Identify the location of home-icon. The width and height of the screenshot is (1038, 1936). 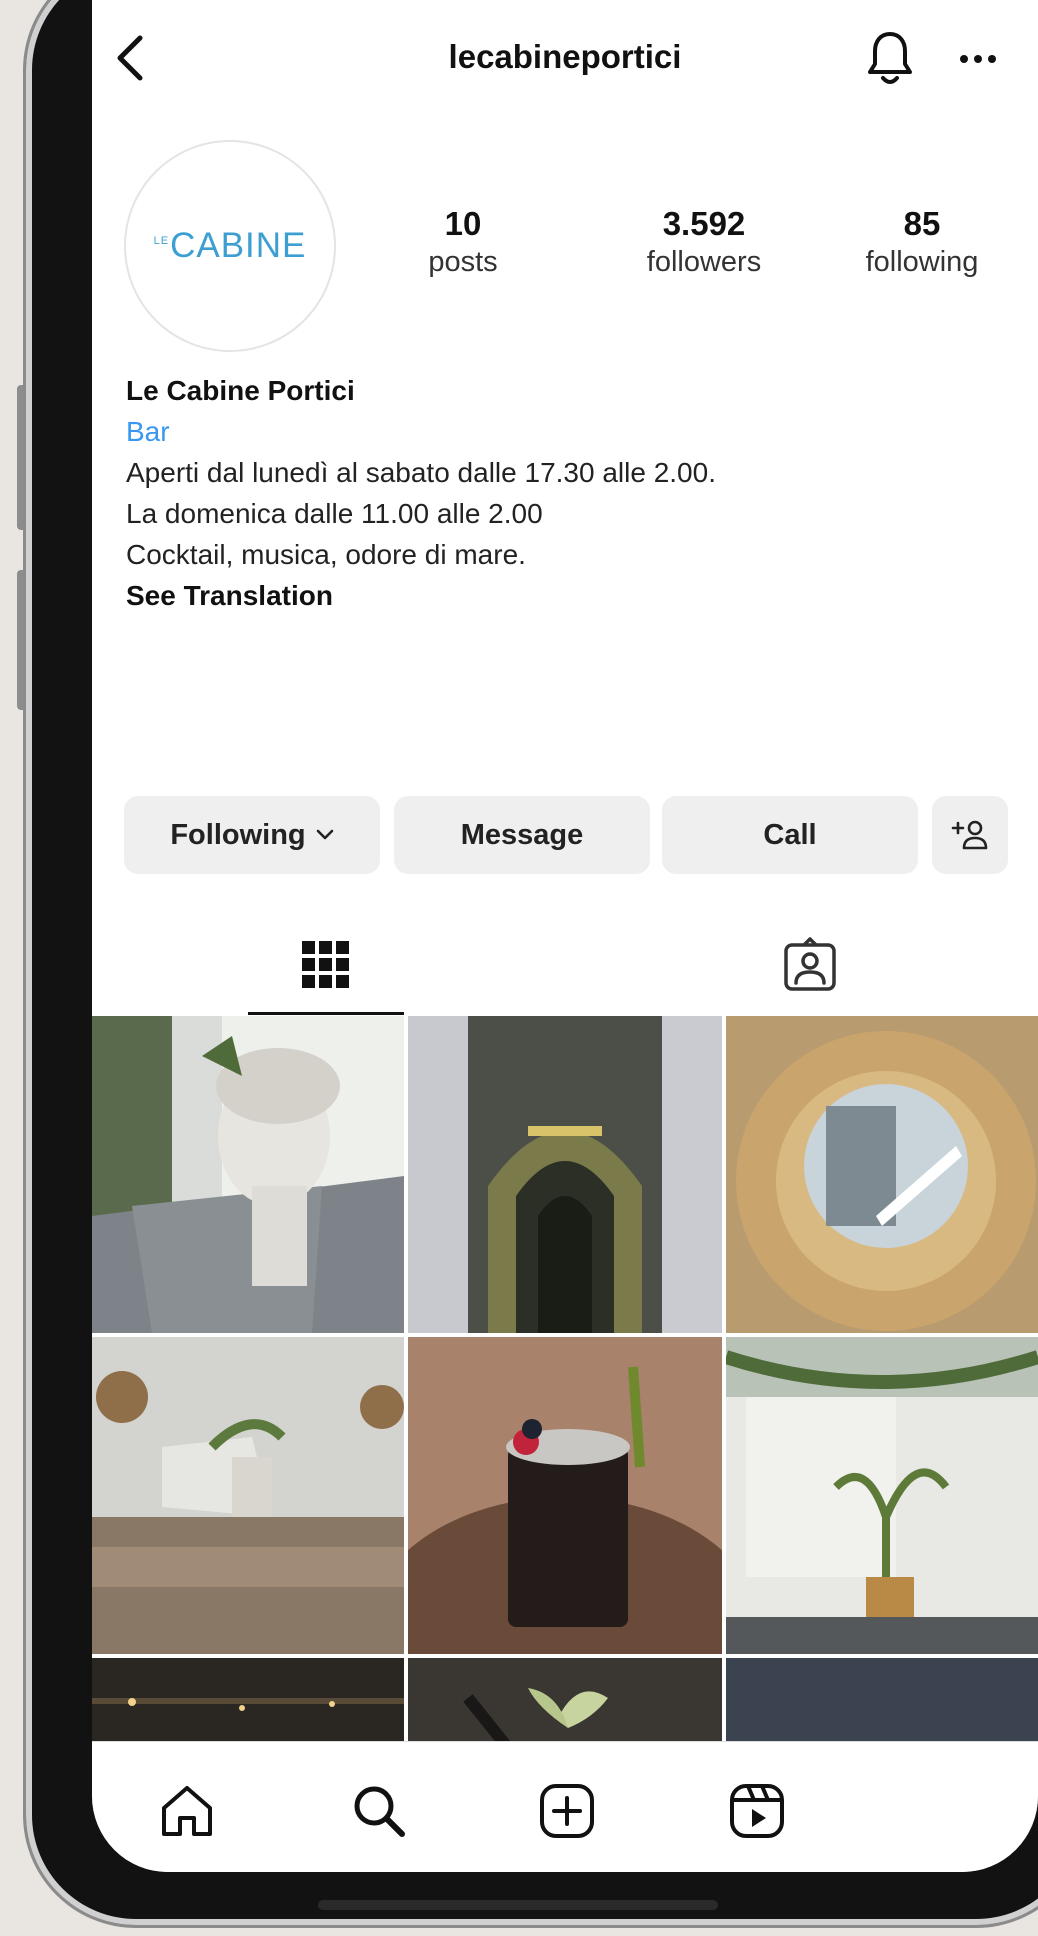
(187, 1811).